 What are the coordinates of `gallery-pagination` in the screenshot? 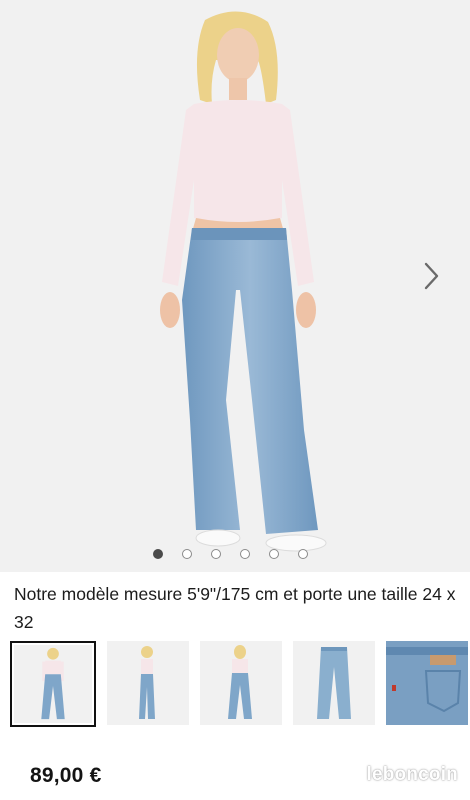 It's located at (235, 554).